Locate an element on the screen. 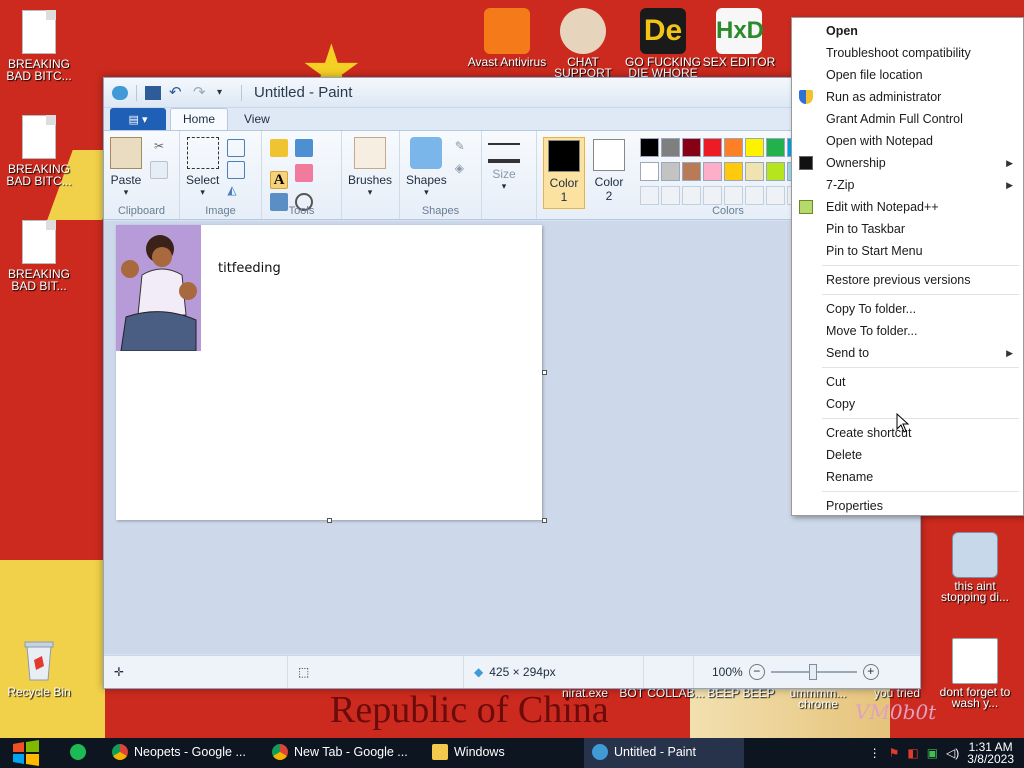  outline-icon: ✎ is located at coordinates (464, 148).